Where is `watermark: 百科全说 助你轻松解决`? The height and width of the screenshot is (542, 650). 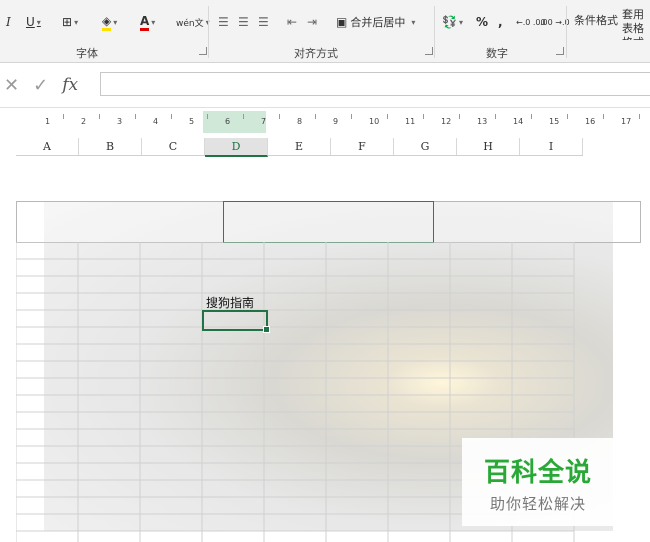 watermark: 百科全说 助你轻松解决 is located at coordinates (538, 482).